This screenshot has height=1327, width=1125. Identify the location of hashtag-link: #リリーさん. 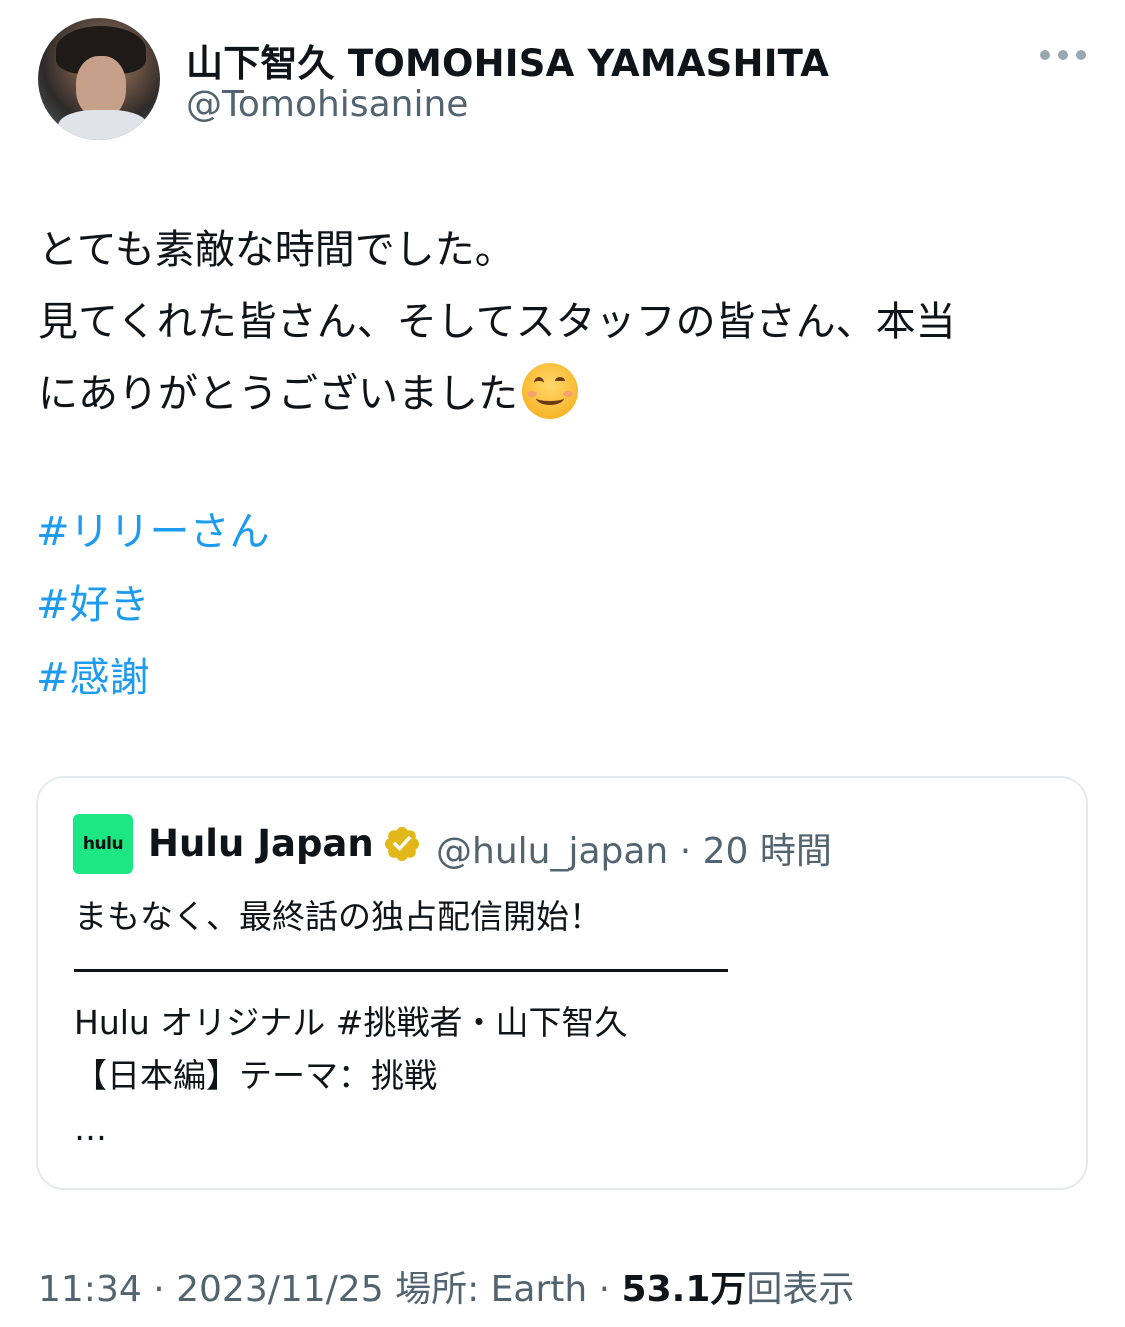
(153, 532).